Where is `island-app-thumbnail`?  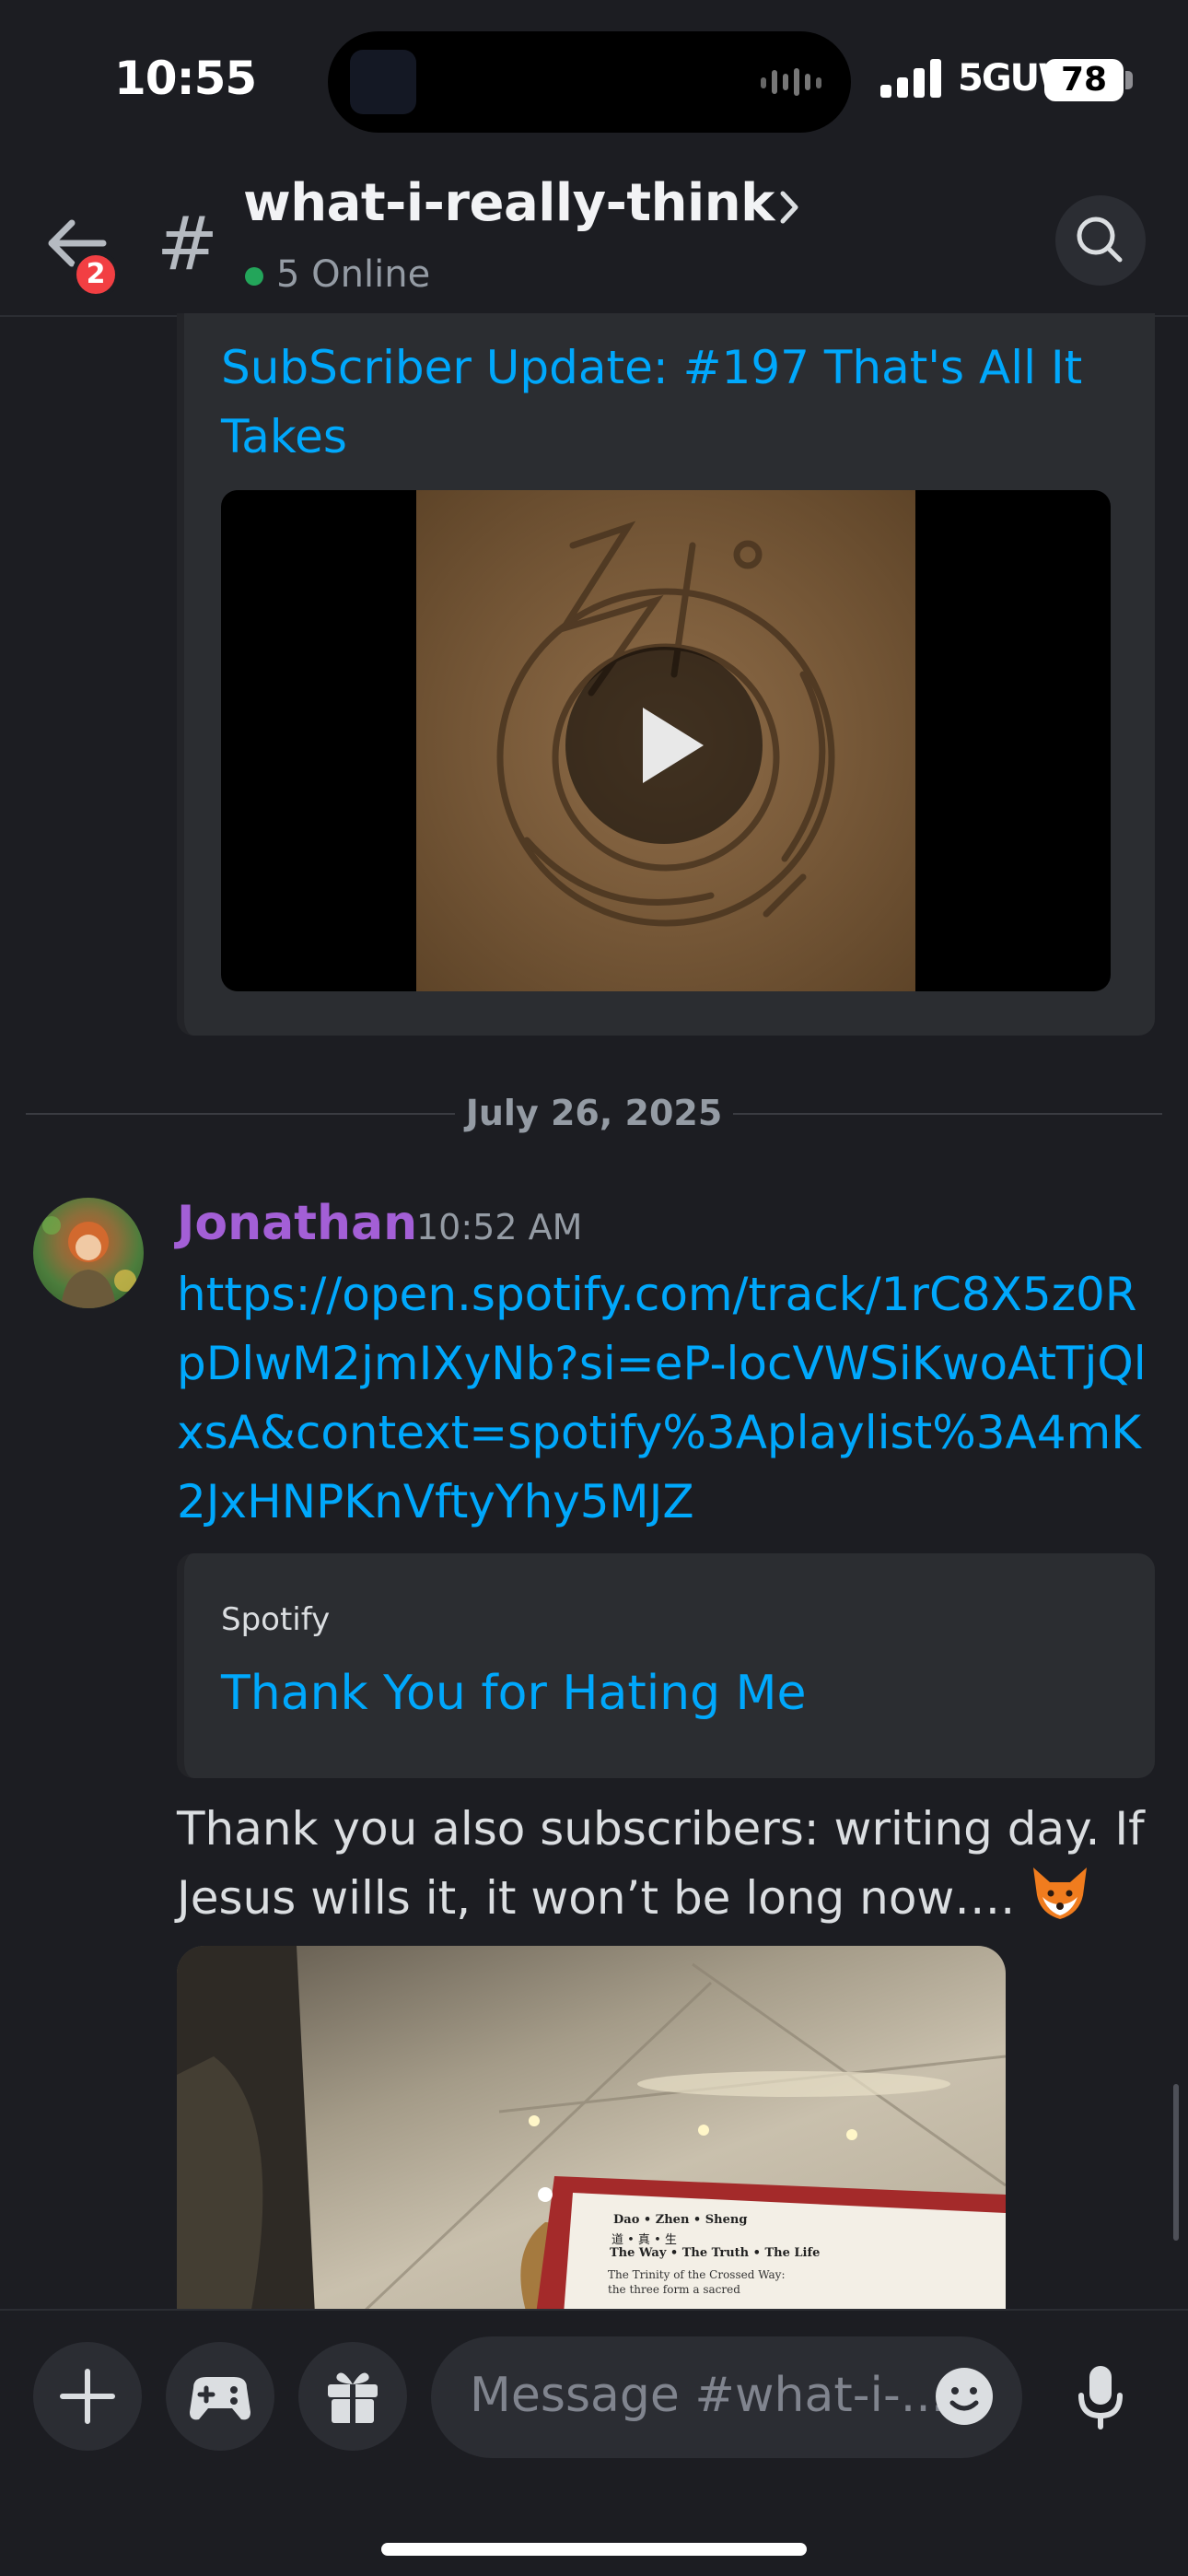 island-app-thumbnail is located at coordinates (383, 82).